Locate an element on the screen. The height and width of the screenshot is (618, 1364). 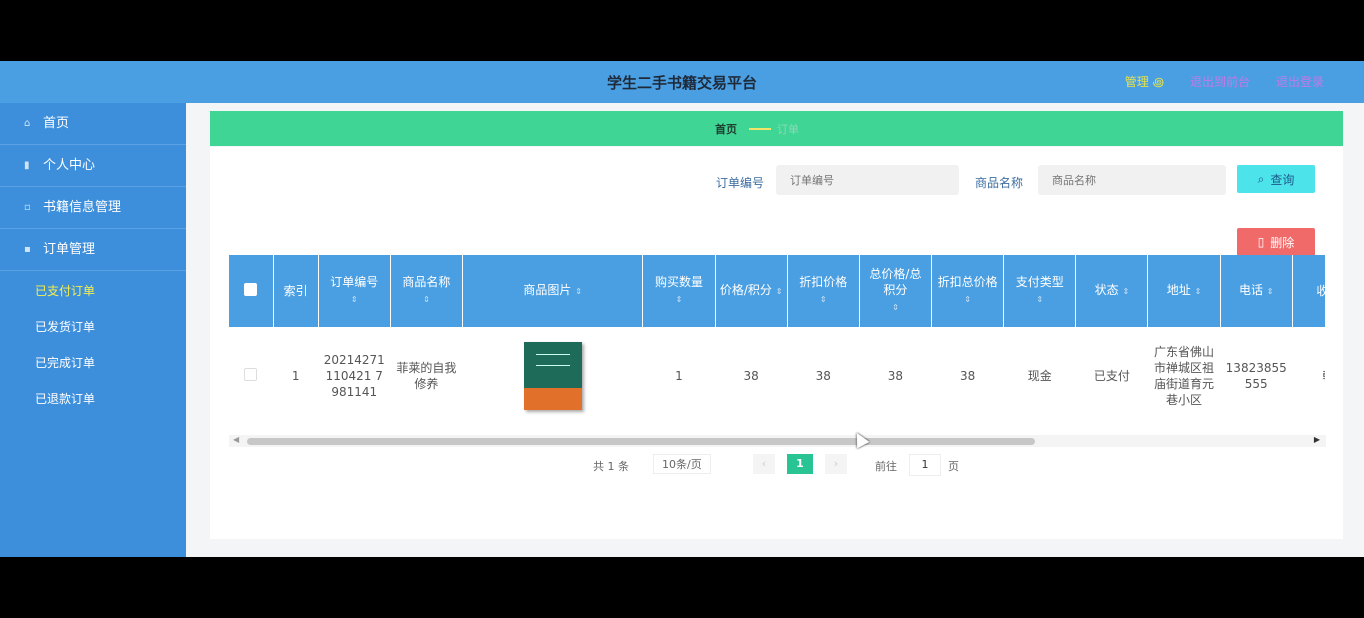
address-cell: 广东省佛山市禅城区祖庙街道育元巷小区 is located at coordinates (1184, 376).